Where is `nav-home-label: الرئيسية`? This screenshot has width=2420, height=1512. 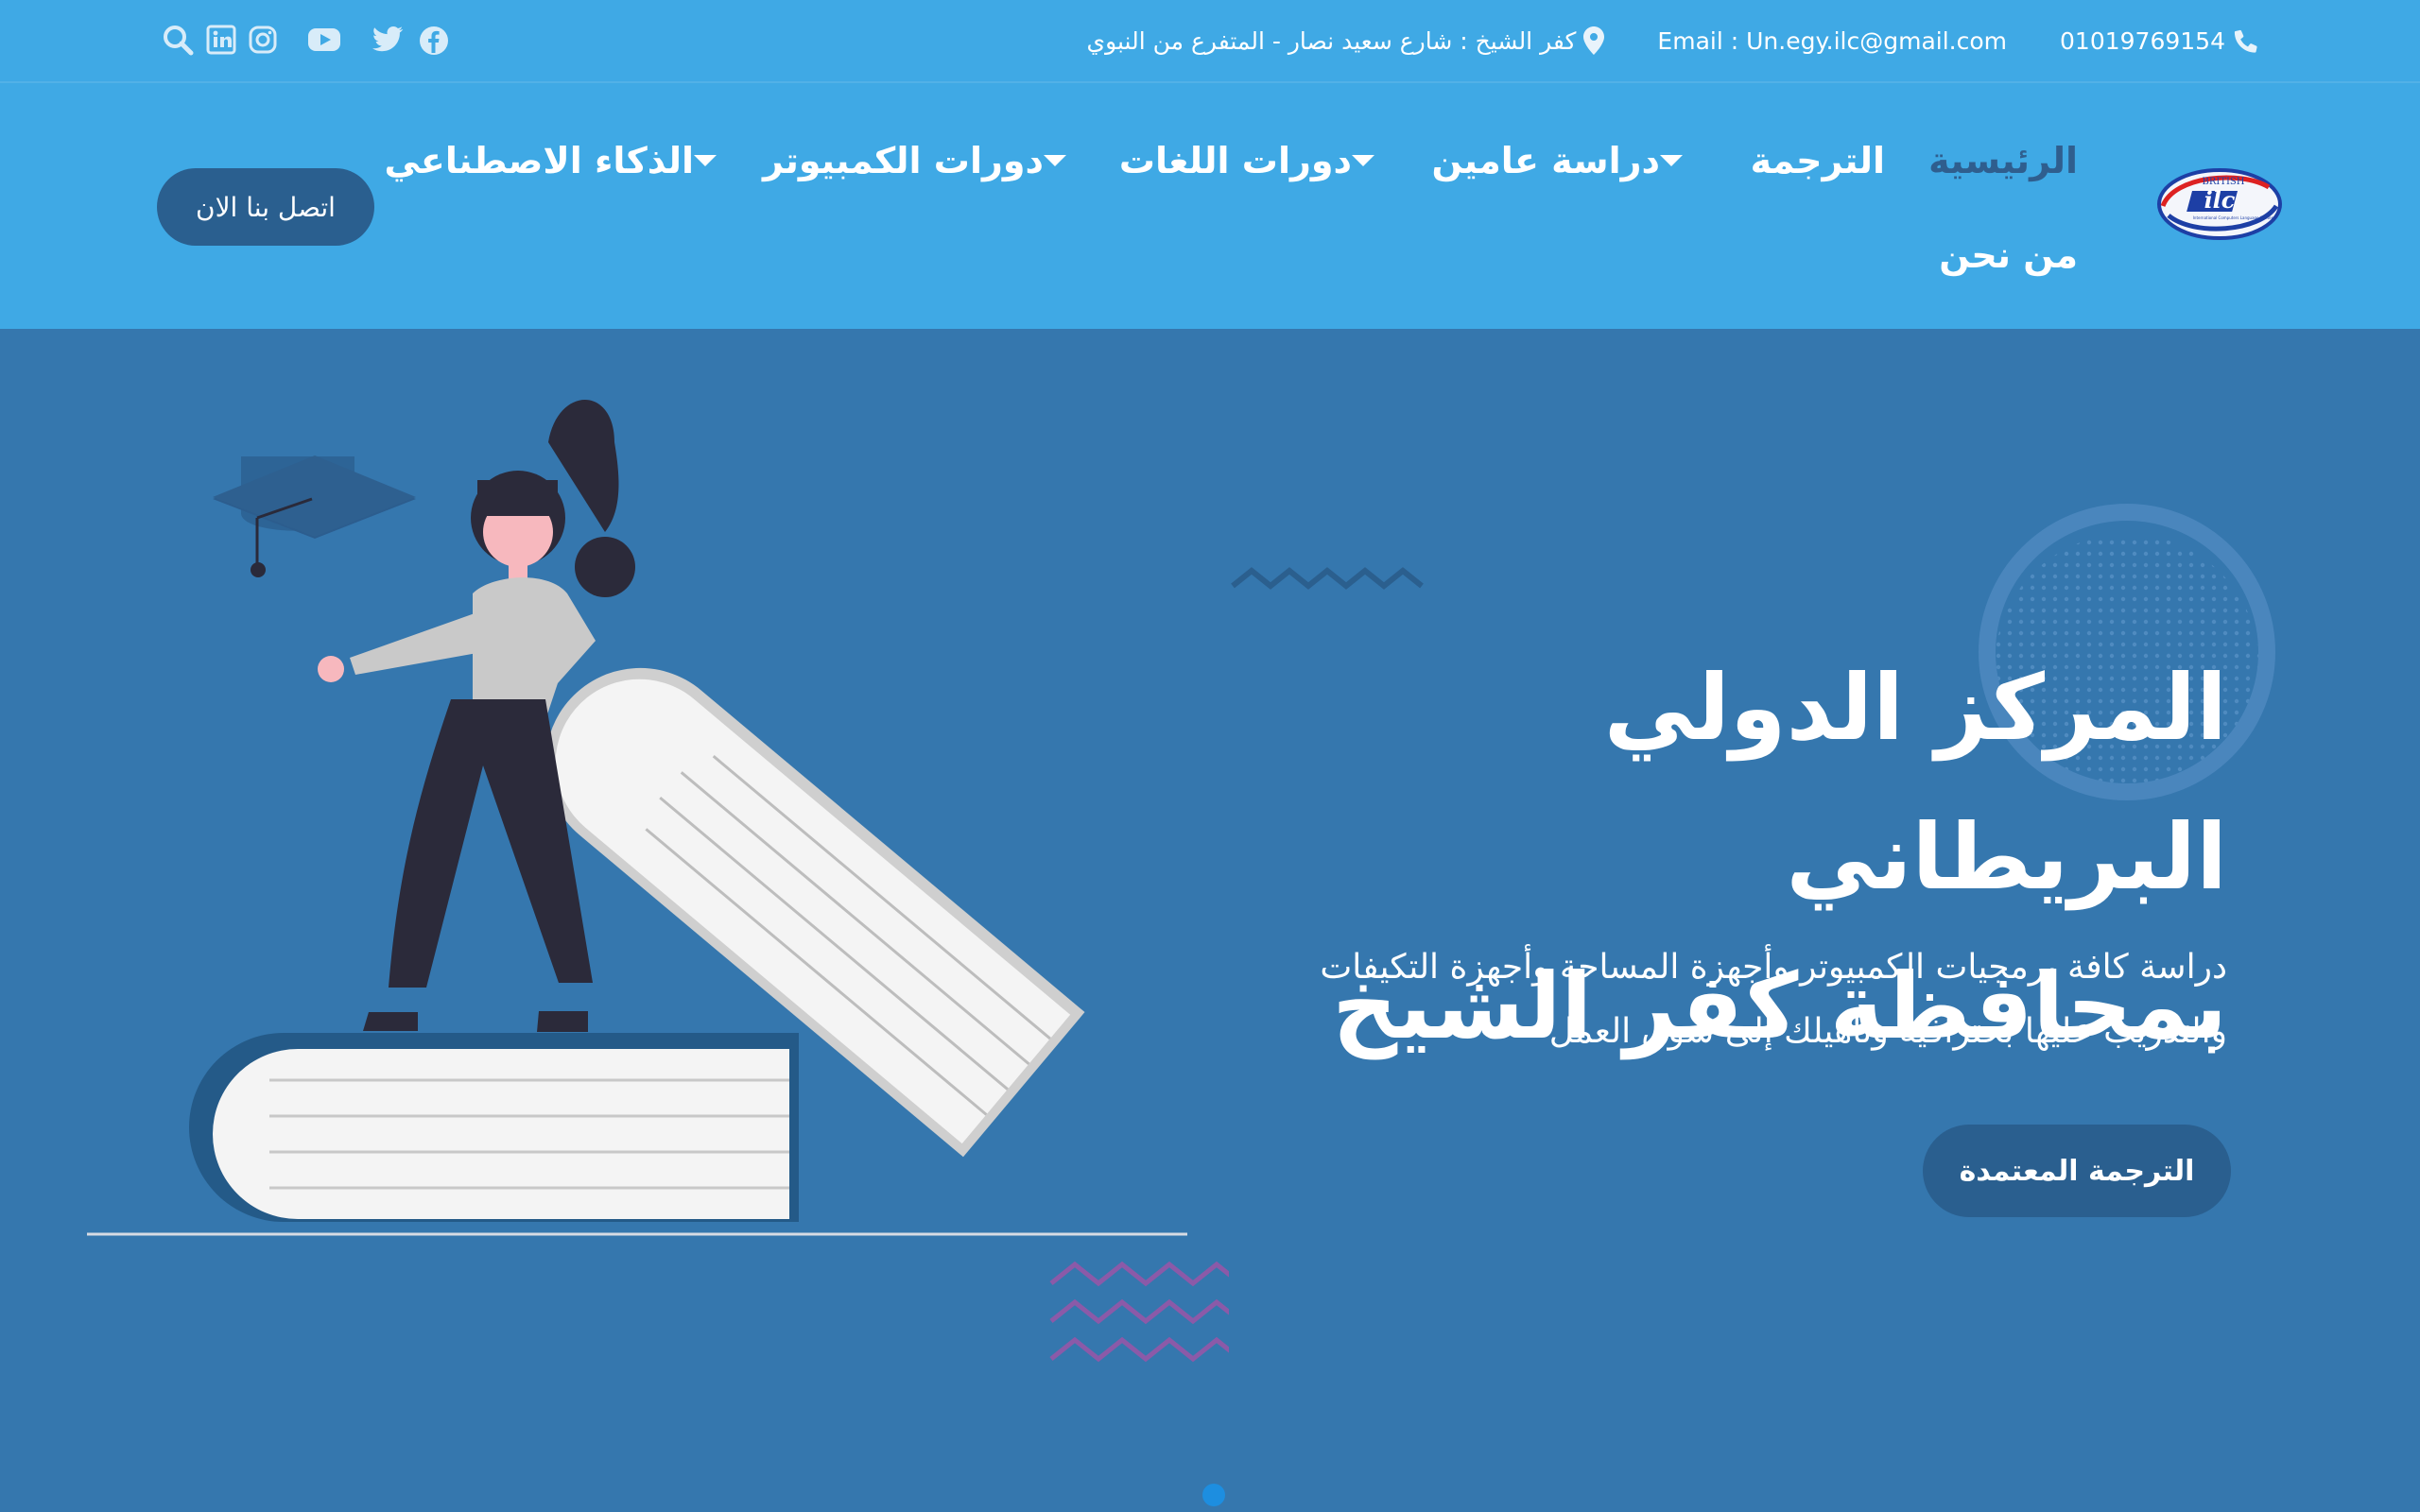
nav-home-label: الرئيسية is located at coordinates (2003, 160).